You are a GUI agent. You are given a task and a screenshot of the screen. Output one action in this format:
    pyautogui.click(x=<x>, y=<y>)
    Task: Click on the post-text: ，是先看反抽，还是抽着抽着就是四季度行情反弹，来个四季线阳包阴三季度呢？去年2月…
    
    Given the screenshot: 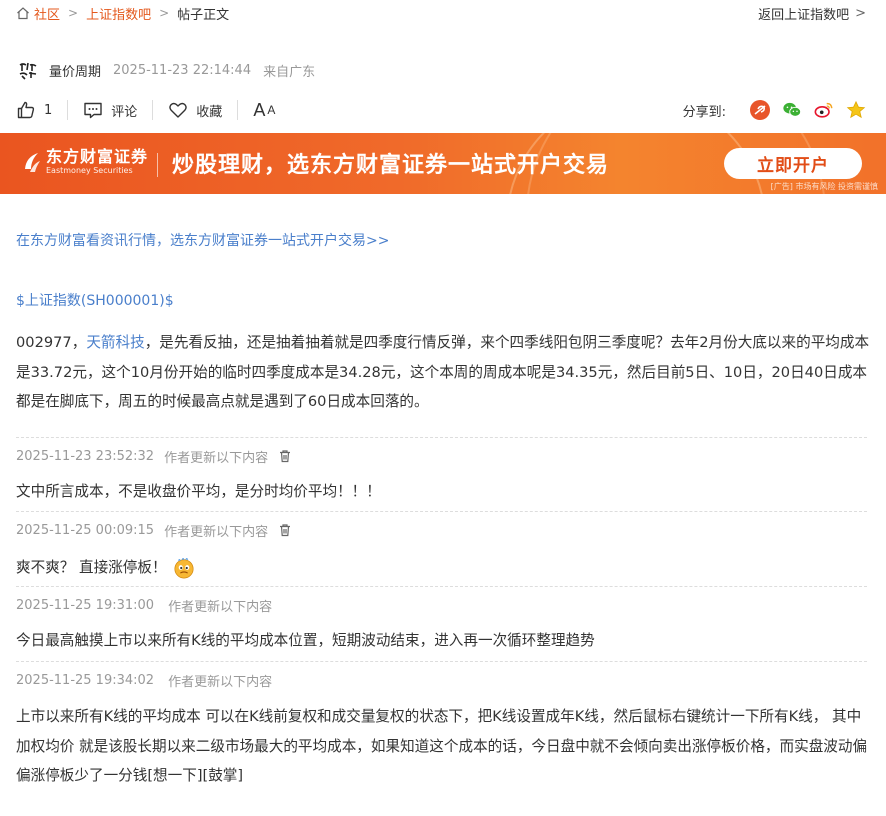 What is the action you would take?
    pyautogui.click(x=443, y=372)
    